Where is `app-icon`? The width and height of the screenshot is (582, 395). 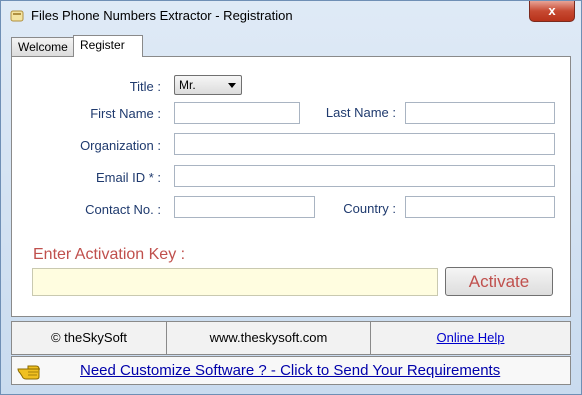 app-icon is located at coordinates (17, 16).